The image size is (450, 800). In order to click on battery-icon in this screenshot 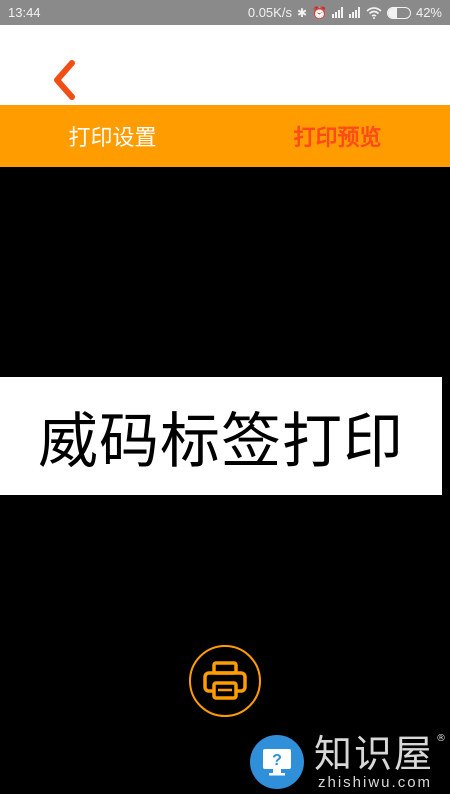, I will do `click(398, 12)`.